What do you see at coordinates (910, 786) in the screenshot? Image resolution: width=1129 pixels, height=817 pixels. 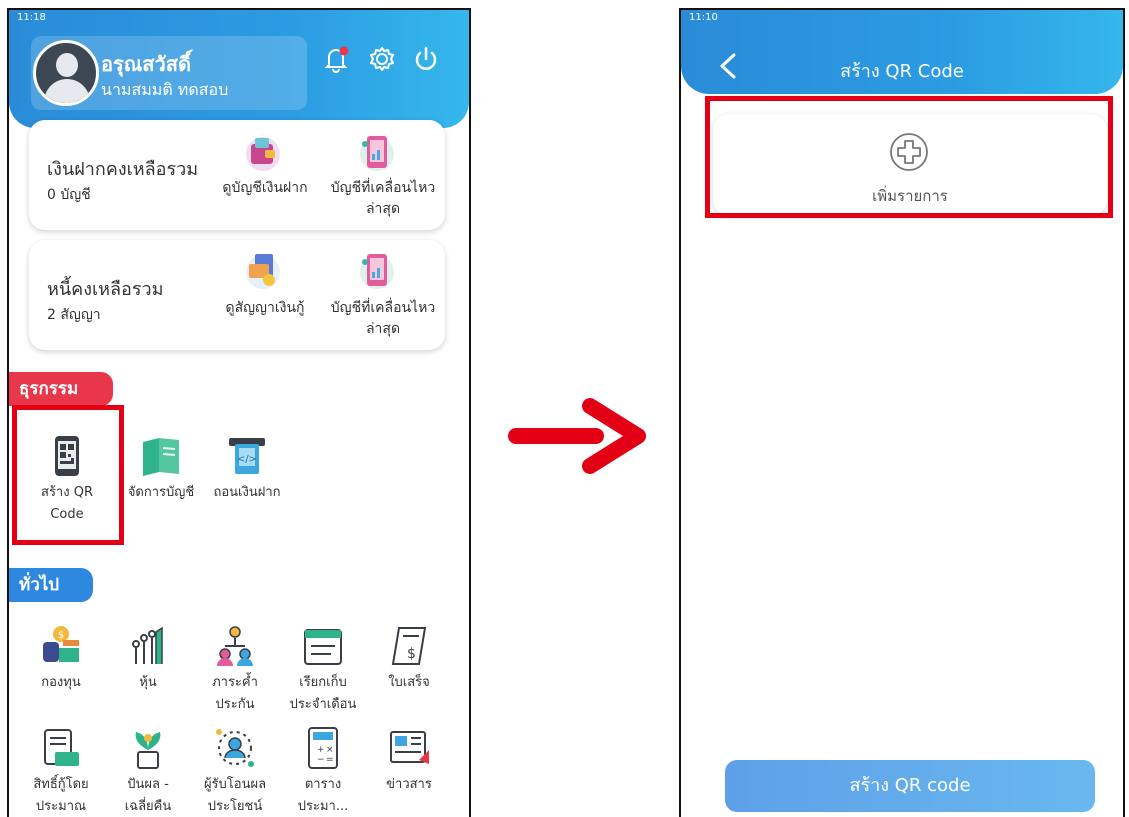 I see `create-qr-code-button: สร้าง QR code` at bounding box center [910, 786].